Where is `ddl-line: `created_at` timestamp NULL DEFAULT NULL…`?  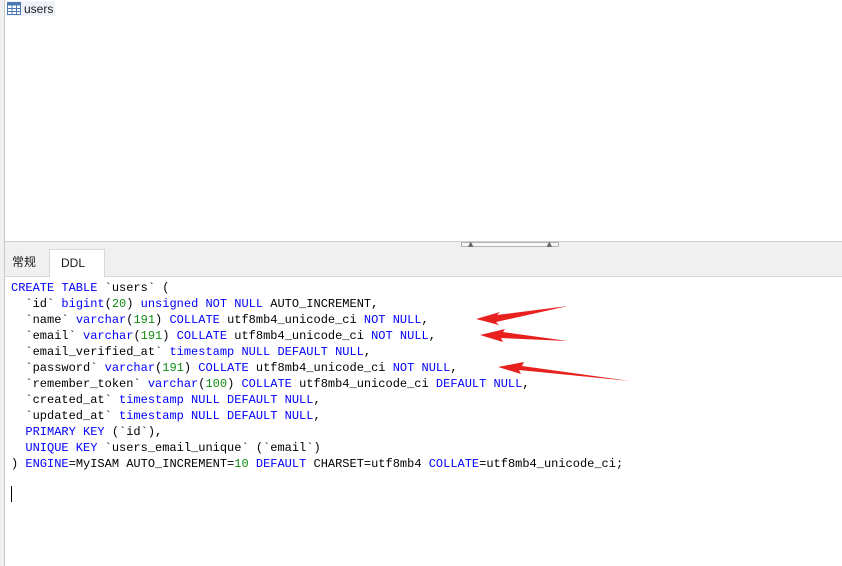
ddl-line: `created_at` timestamp NULL DEFAULT NULL… is located at coordinates (166, 400).